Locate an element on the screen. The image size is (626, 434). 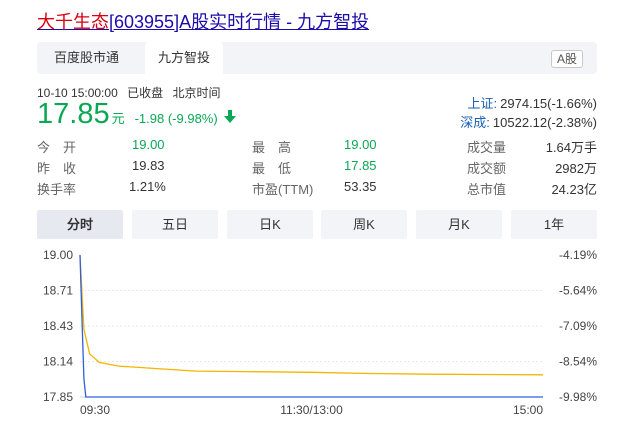
tab-weekly-k: 周K is located at coordinates (364, 224).